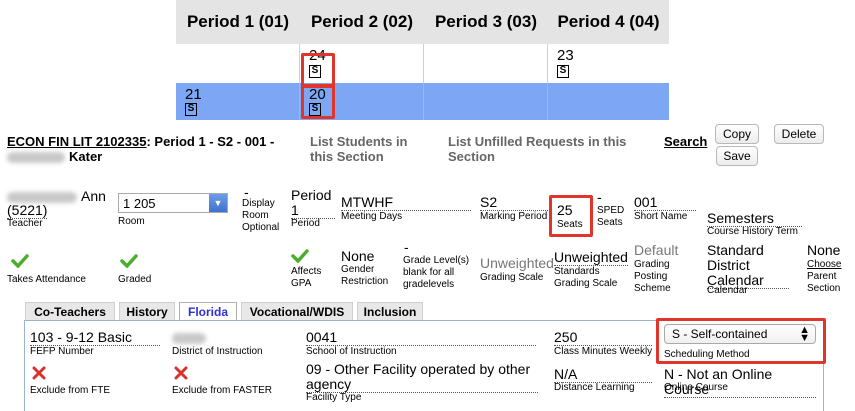 The image size is (855, 411). Describe the element at coordinates (76, 141) in the screenshot. I see `course-link: ECON FIN LIT 2102335` at that location.